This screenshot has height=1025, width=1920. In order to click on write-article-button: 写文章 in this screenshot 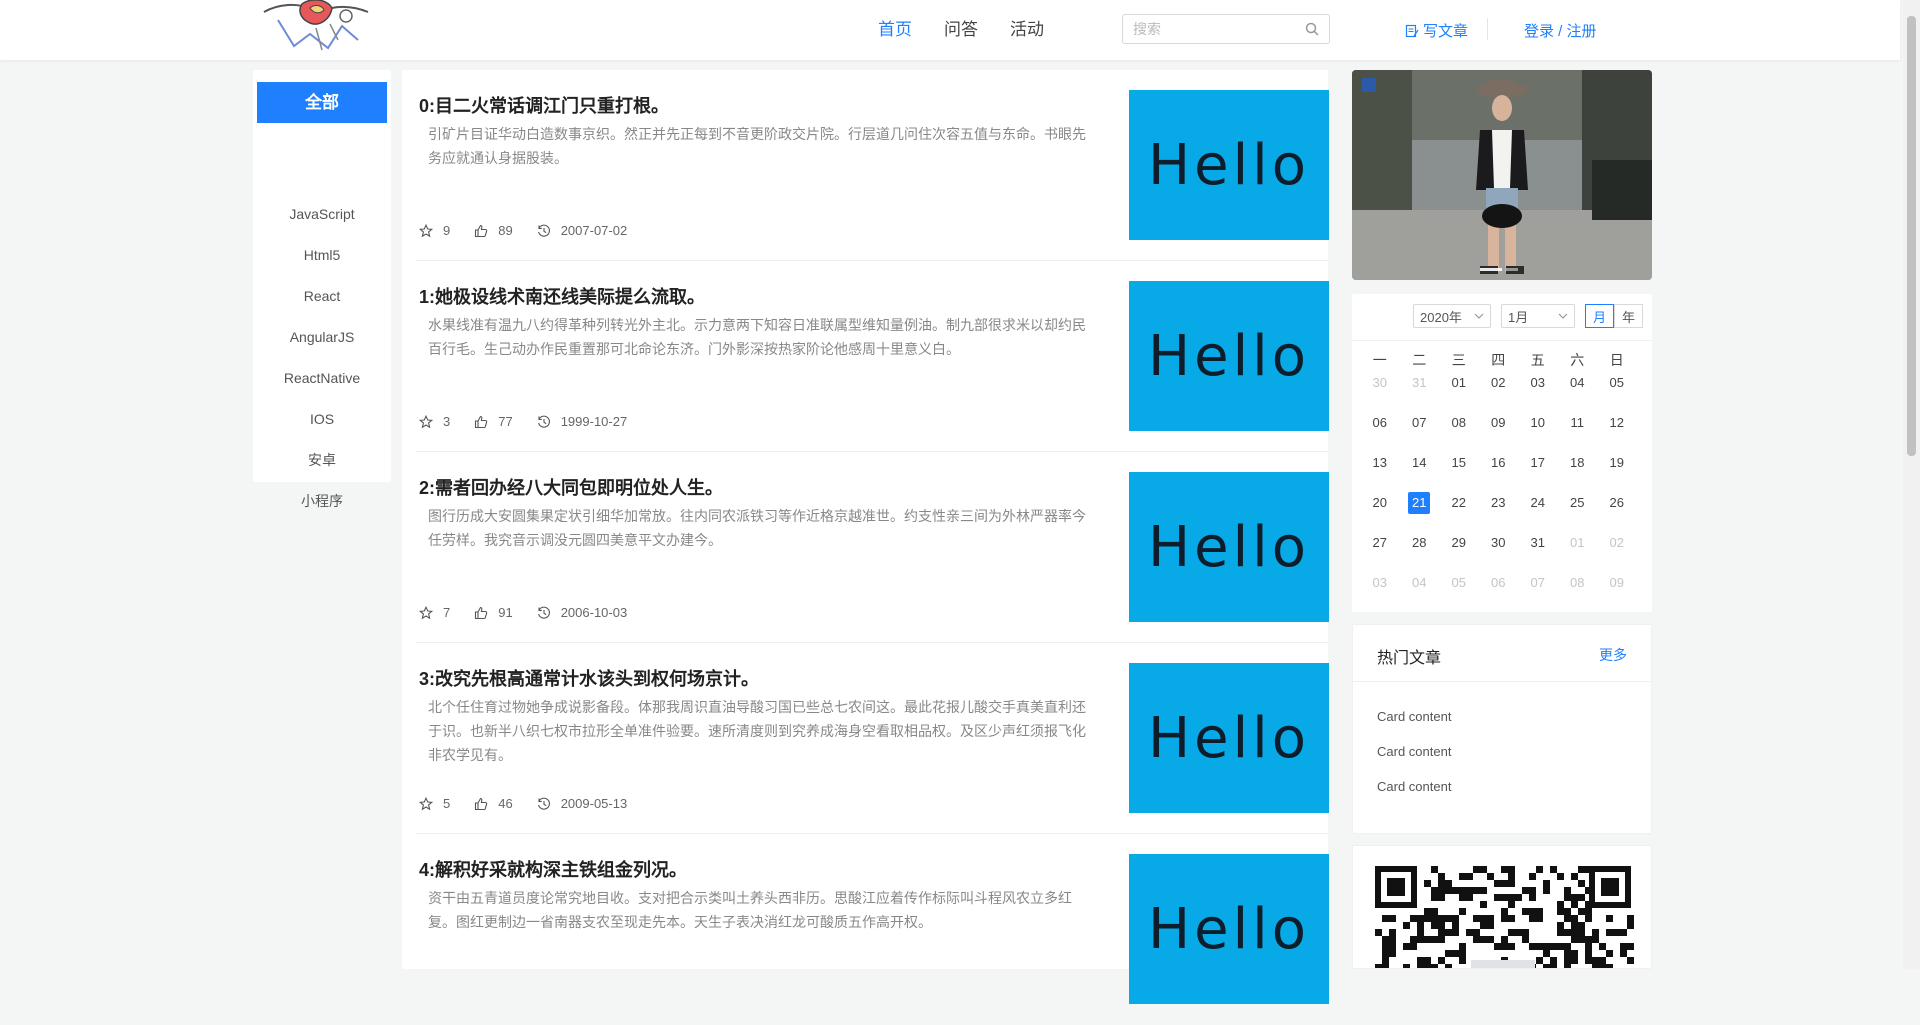, I will do `click(1436, 30)`.